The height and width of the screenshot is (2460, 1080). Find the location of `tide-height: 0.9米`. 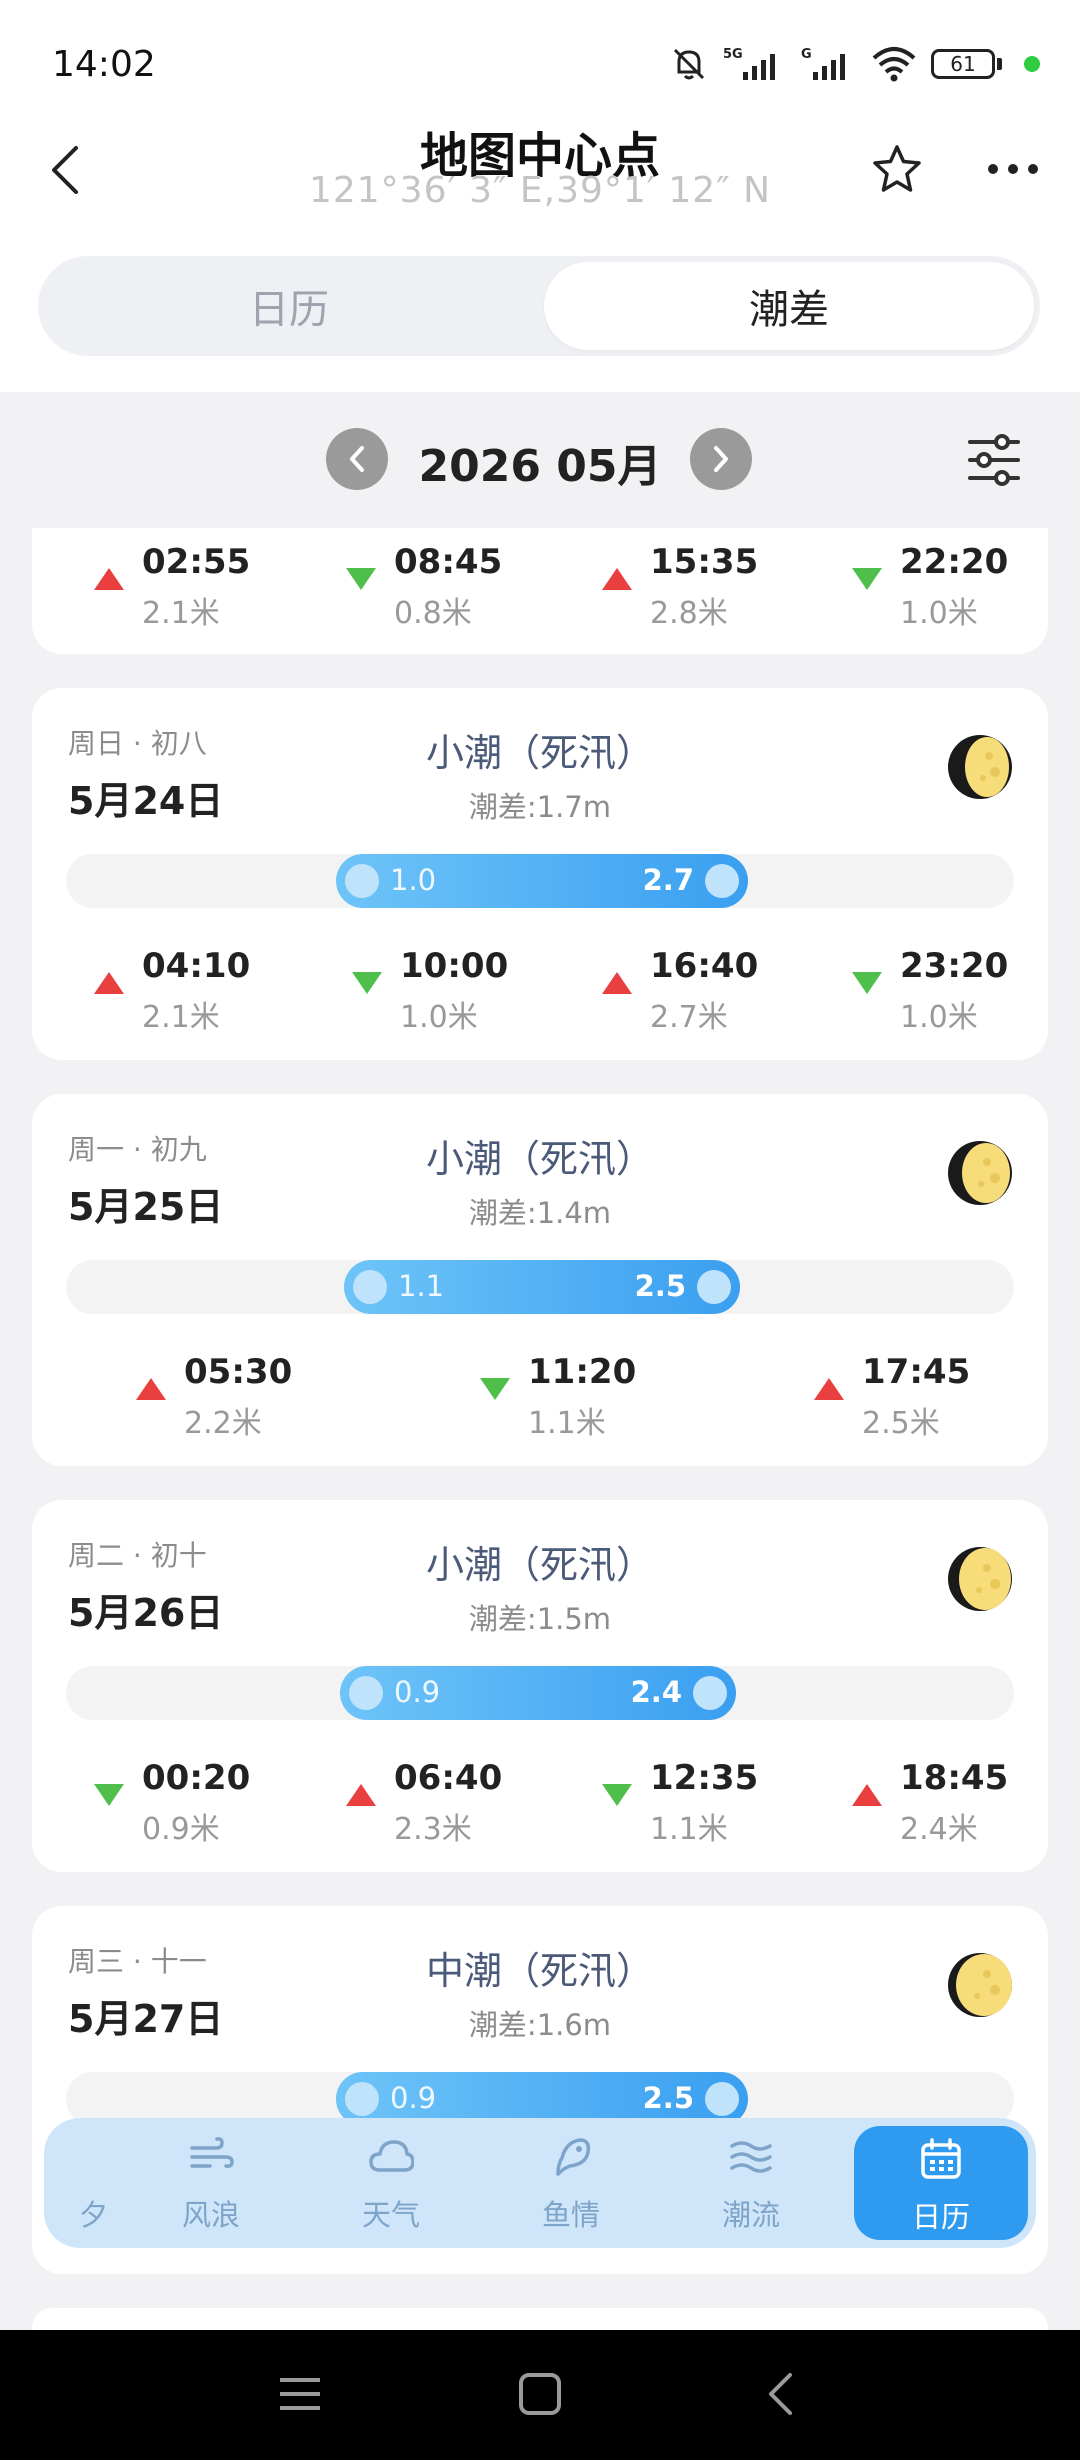

tide-height: 0.9米 is located at coordinates (181, 1829).